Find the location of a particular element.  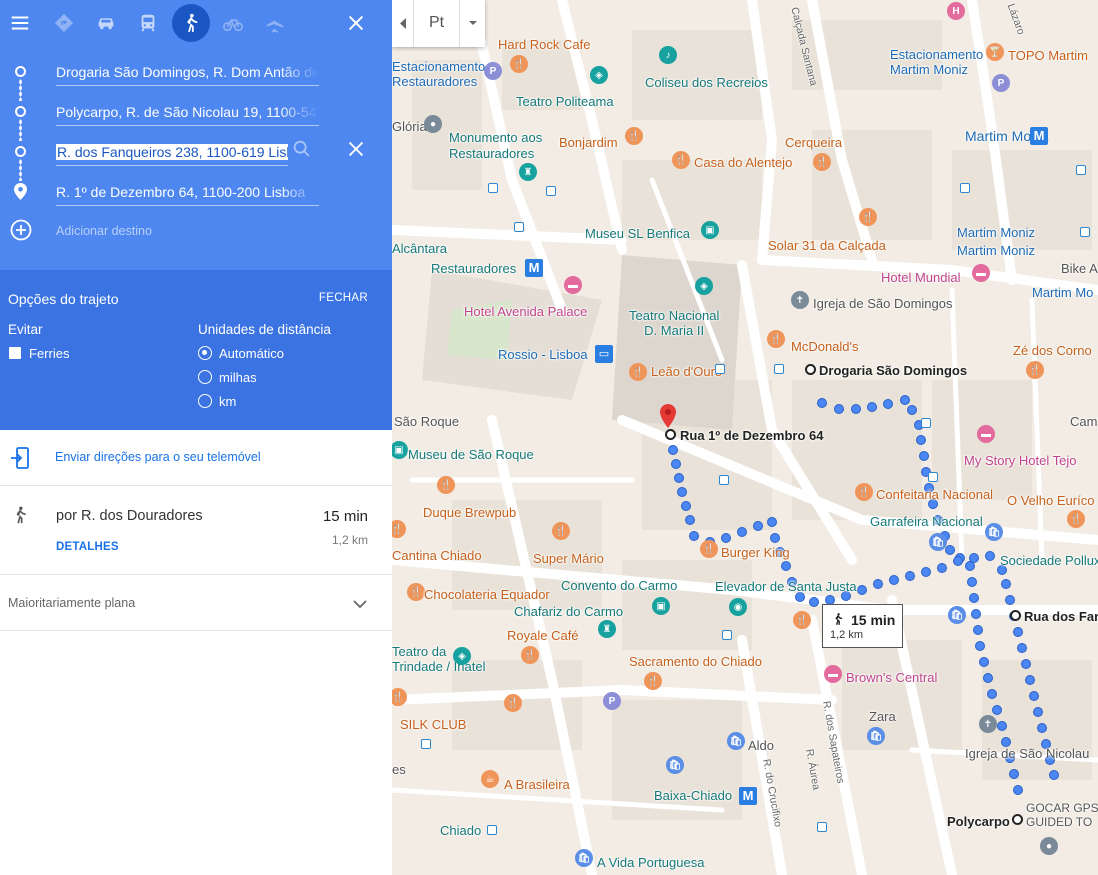

remove-waypoint-icon is located at coordinates (356, 151).